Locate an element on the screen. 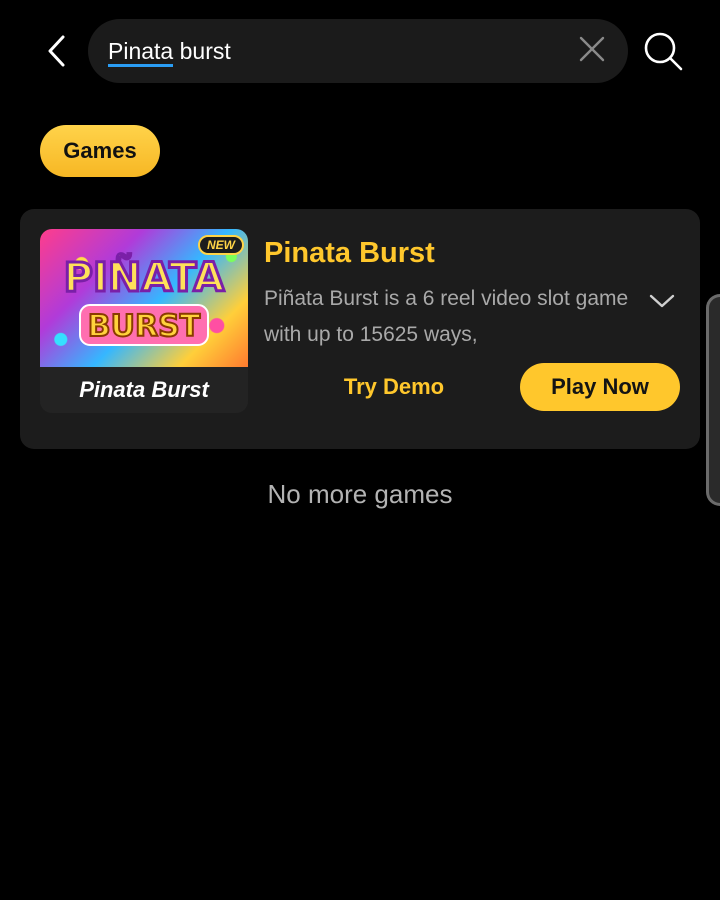 The width and height of the screenshot is (720, 900). expand-description-button is located at coordinates (662, 303).